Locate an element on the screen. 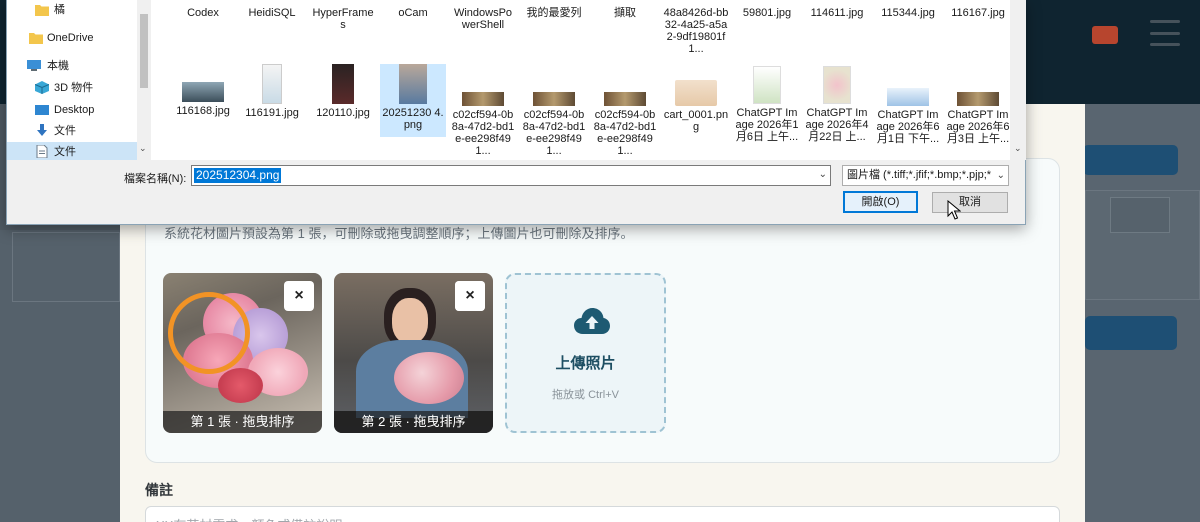  nav-item-label: 3D 物件 is located at coordinates (74, 88).